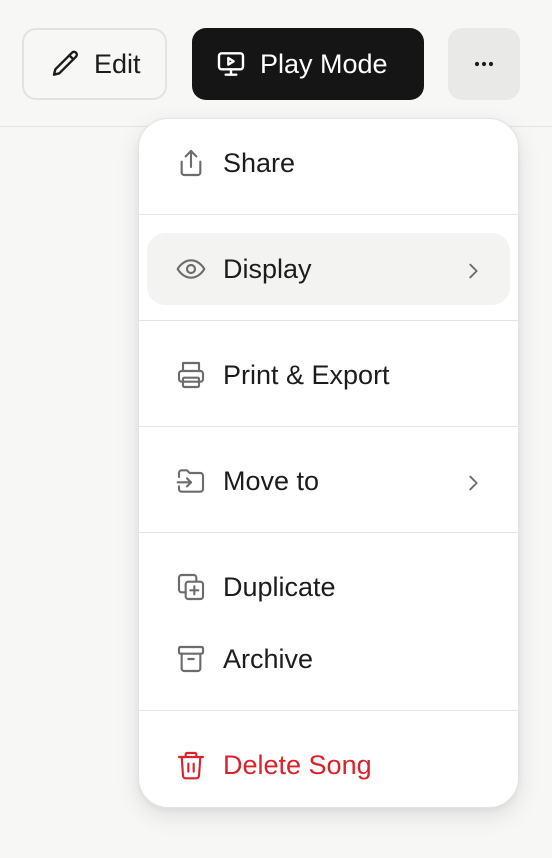  Describe the element at coordinates (191, 481) in the screenshot. I see `folder-move-icon` at that location.